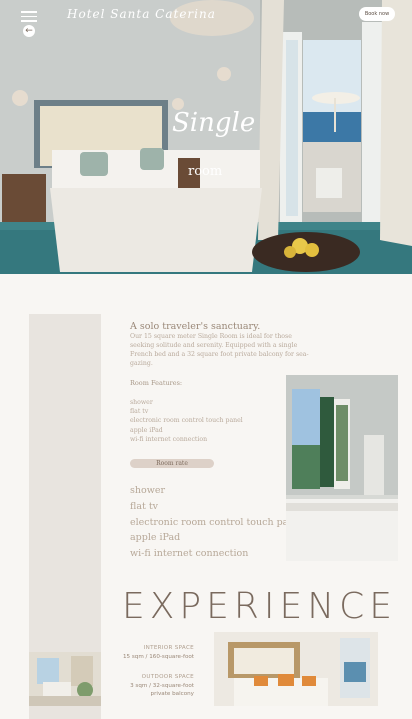 The image size is (412, 719). I want to click on room-features-heading: Room Features:, so click(156, 383).